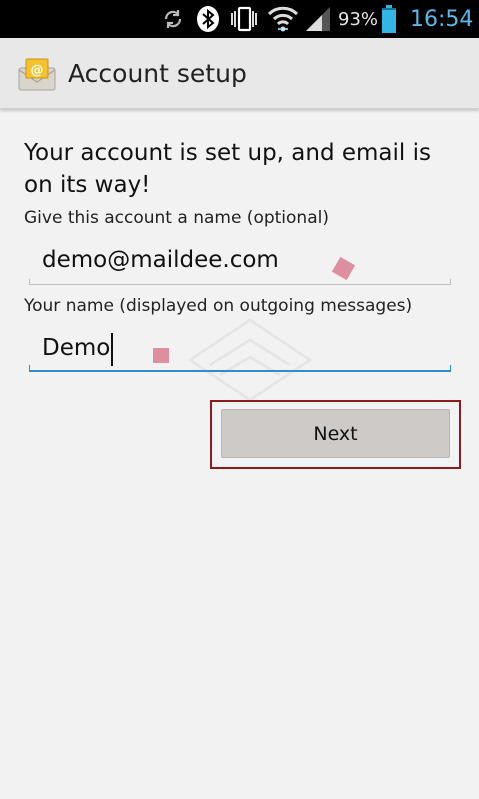  Describe the element at coordinates (157, 73) in the screenshot. I see `page-title: Account setup` at that location.